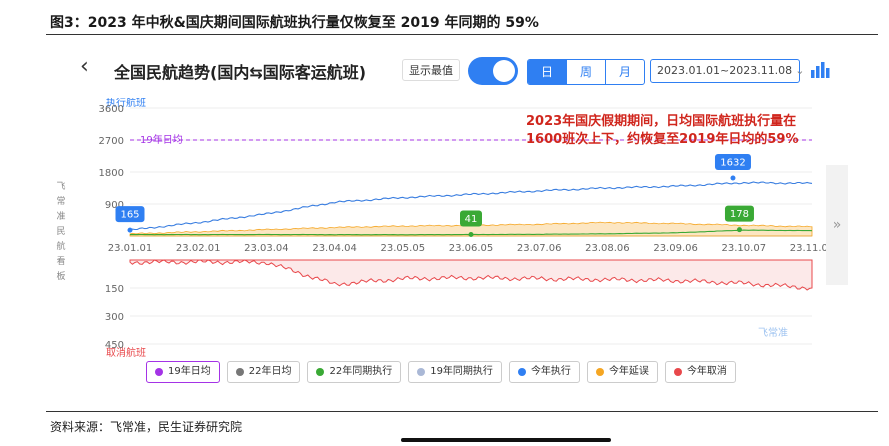  What do you see at coordinates (506, 440) in the screenshot?
I see `home-indicator` at bounding box center [506, 440].